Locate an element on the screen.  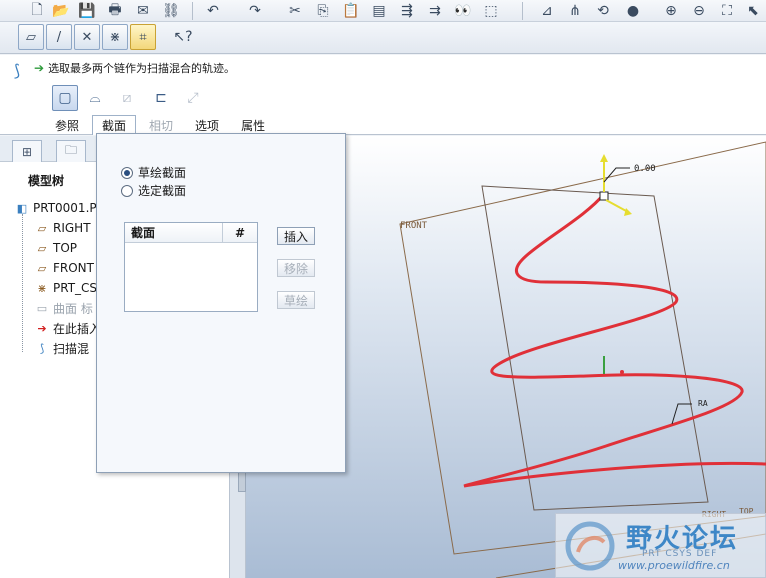
dashboard-tabs: 参照 截面 相切 选项 属性 is located at coordinates (162, 125).